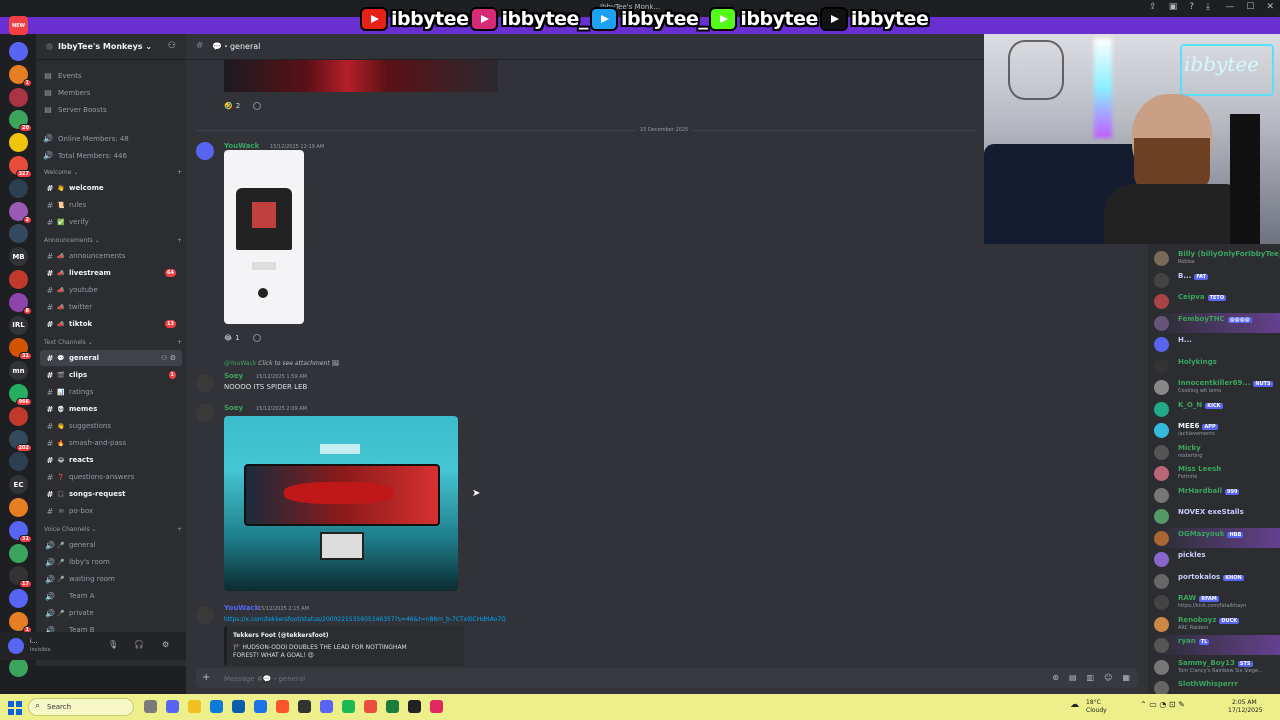  I want to click on explorer-icon, so click(194, 706).